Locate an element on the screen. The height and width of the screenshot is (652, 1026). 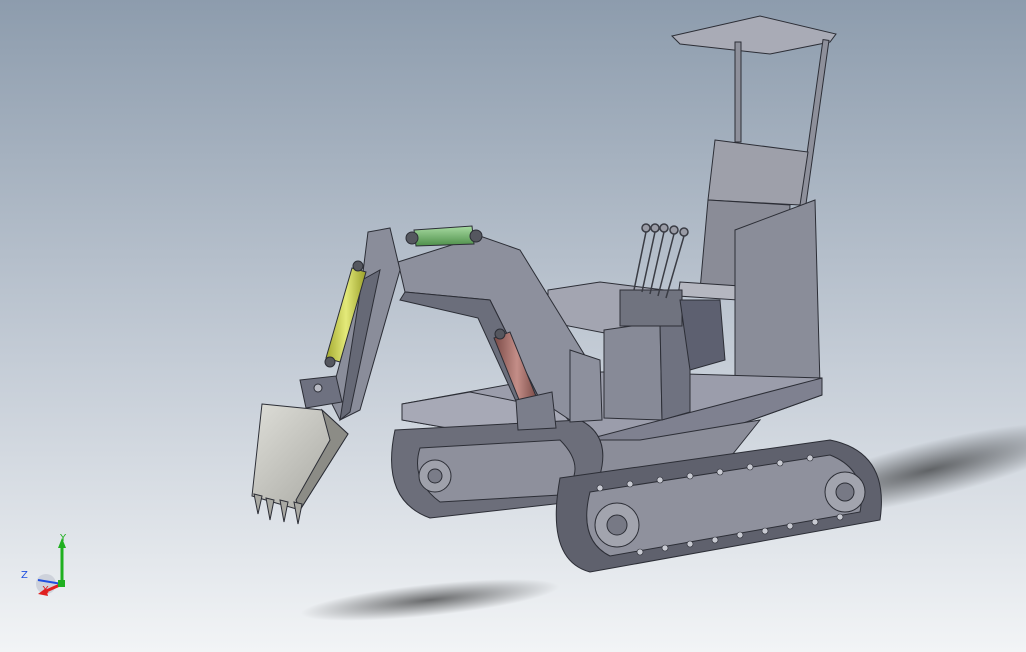
triad-x-label: X is located at coordinates (45, 590).